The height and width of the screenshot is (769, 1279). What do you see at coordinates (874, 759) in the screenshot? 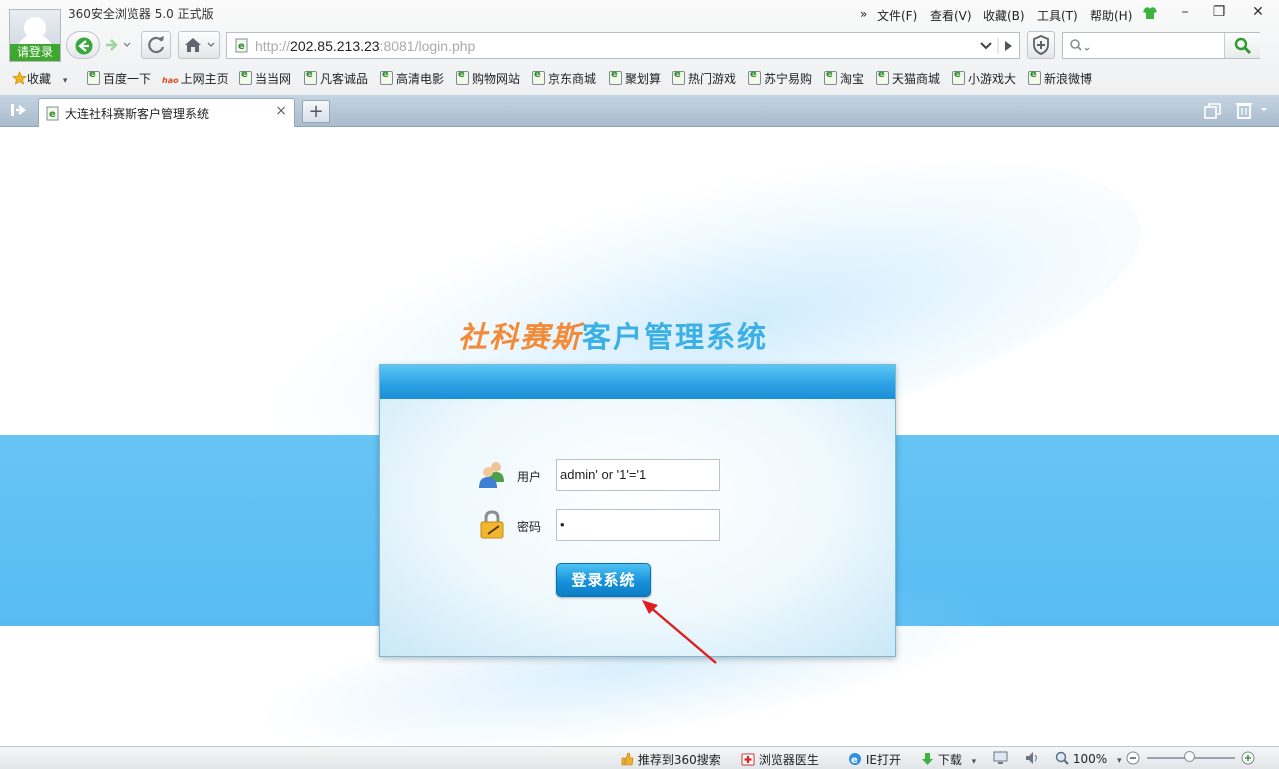
I see `open-in-ie: e IE打开` at bounding box center [874, 759].